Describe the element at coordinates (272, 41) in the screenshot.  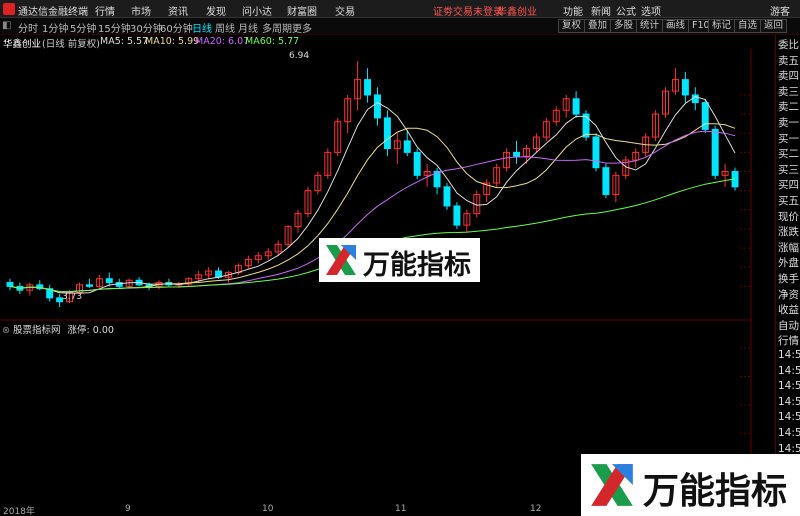
I see `ma60-value: MA60: 5.77` at that location.